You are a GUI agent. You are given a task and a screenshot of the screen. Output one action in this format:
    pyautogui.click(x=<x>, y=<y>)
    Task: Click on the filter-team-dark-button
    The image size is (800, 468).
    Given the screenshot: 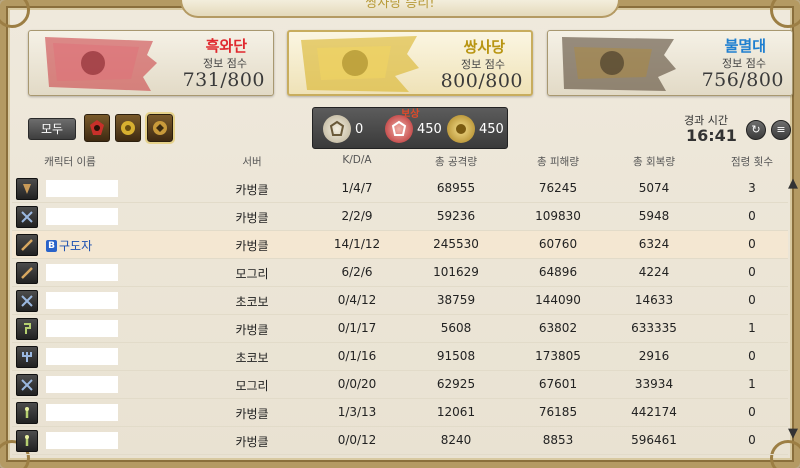 What is the action you would take?
    pyautogui.click(x=160, y=128)
    